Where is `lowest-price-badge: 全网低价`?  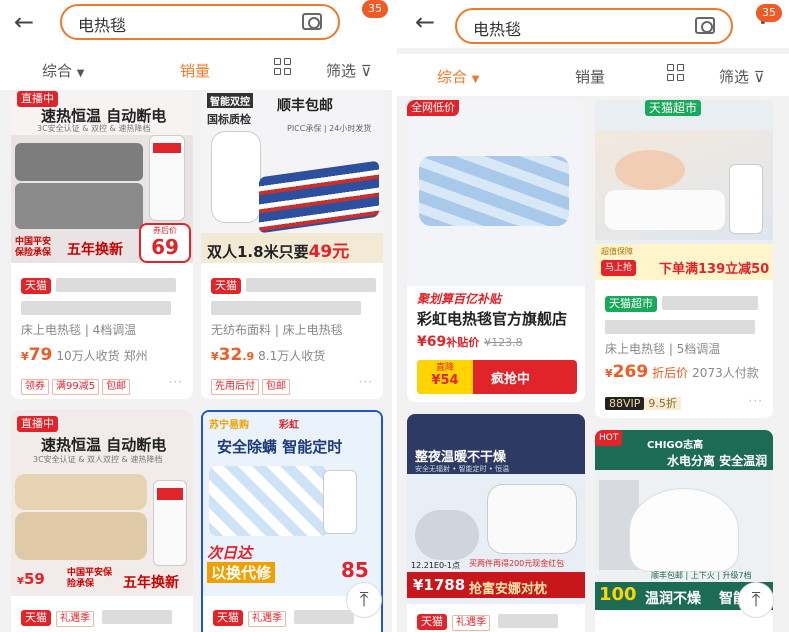
lowest-price-badge: 全网低价 is located at coordinates (433, 108).